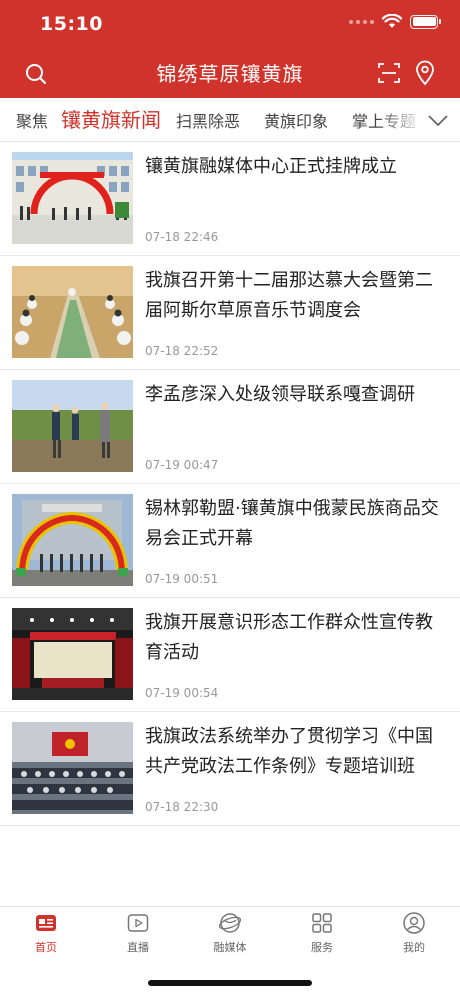 This screenshot has height=996, width=460. What do you see at coordinates (46, 947) in the screenshot?
I see `nav-home-label: 首页` at bounding box center [46, 947].